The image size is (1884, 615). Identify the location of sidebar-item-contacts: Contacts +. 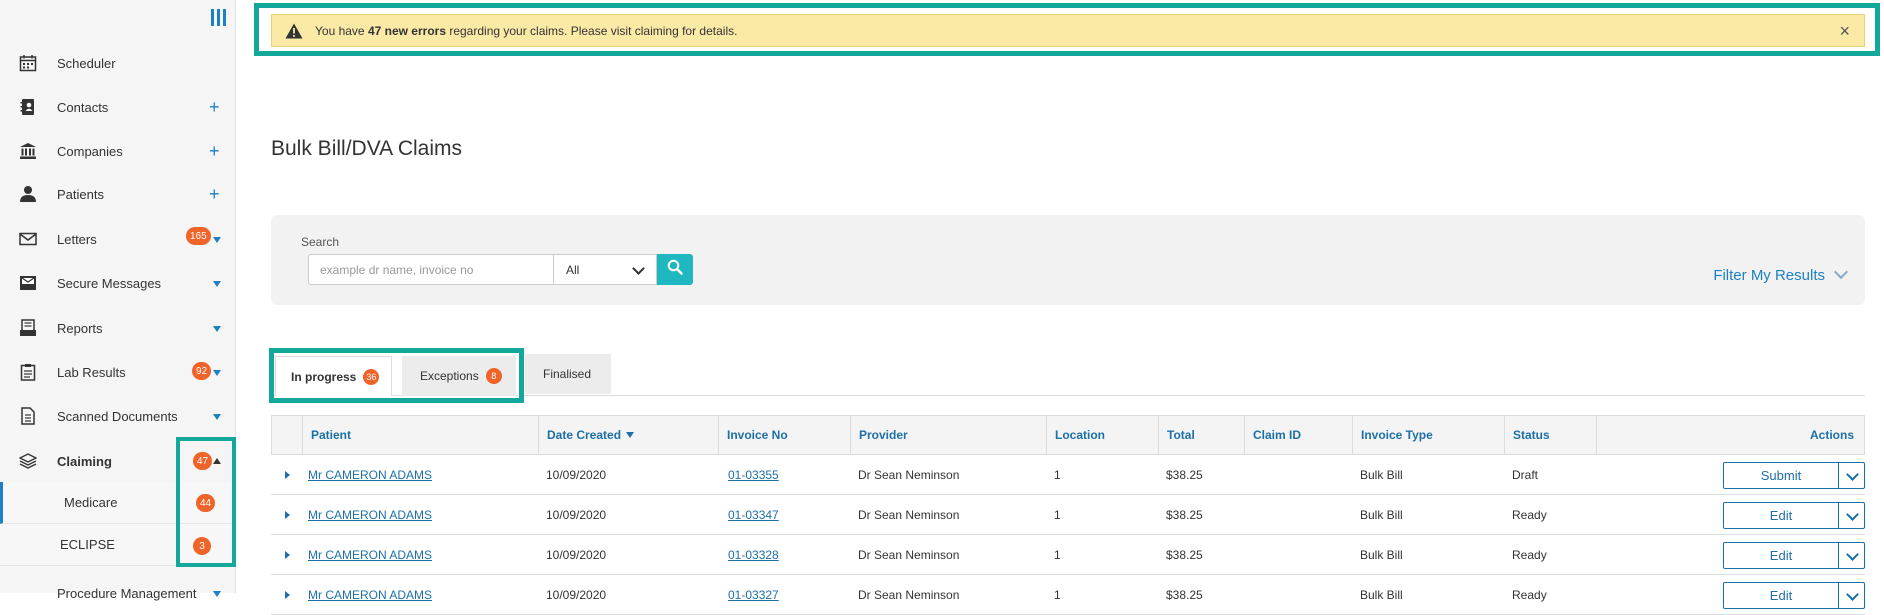
(118, 107).